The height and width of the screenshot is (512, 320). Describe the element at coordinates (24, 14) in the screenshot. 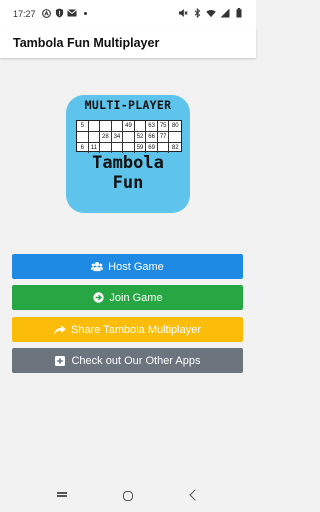

I see `status-time: 17:27` at that location.